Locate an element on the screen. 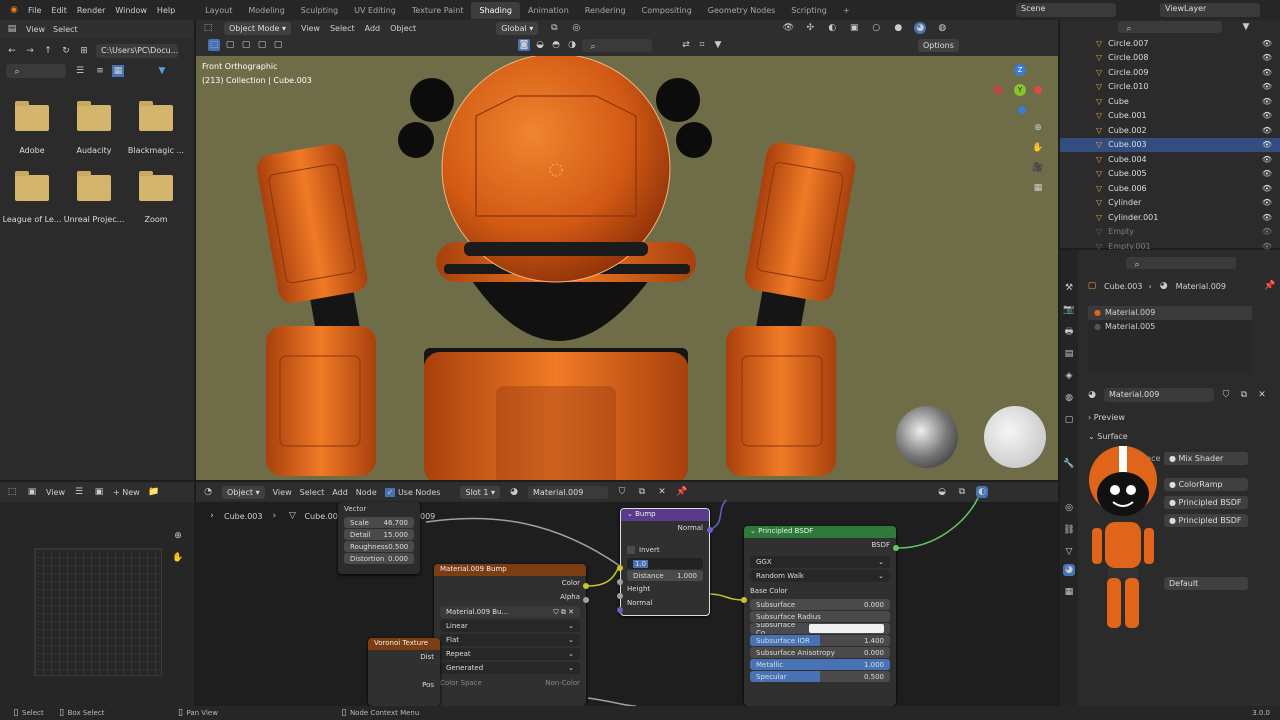  material-name-field: Material.009 is located at coordinates (1159, 395).